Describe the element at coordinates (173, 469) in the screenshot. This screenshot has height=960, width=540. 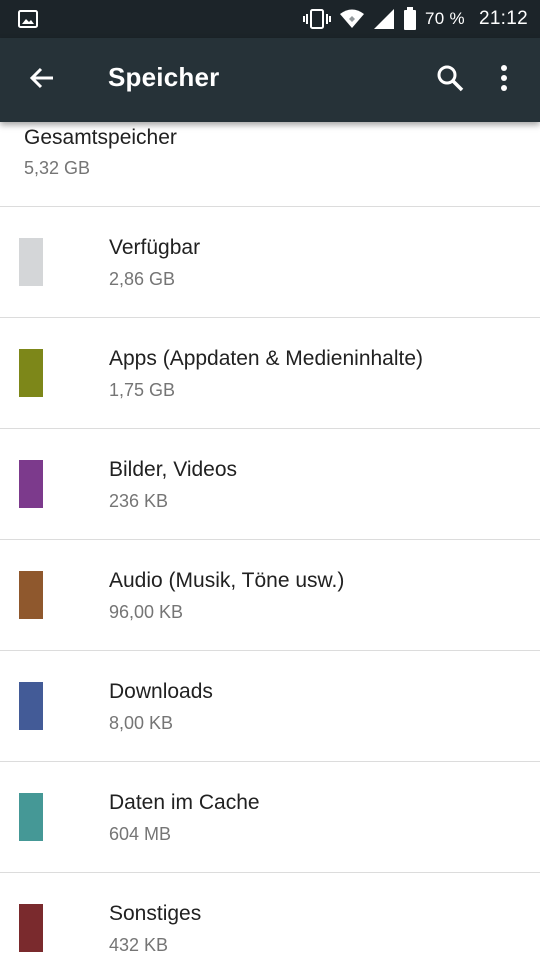
I see `storage-item-label: Bilder, Videos` at that location.